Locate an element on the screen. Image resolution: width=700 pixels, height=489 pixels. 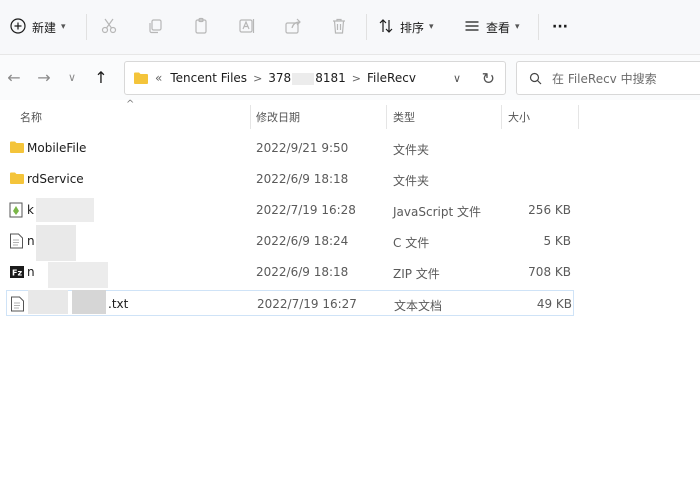
file-modified: 2022/6/9 18:24 is located at coordinates (302, 241).